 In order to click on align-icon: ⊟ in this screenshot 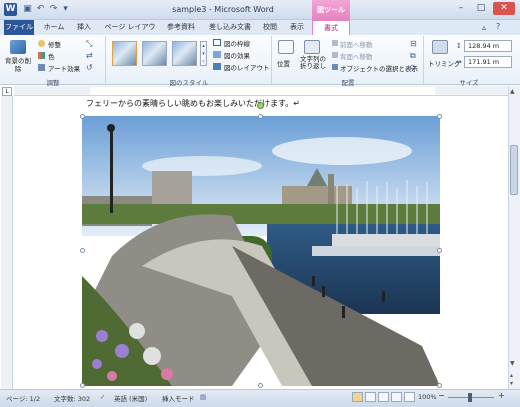, I will do `click(413, 43)`.